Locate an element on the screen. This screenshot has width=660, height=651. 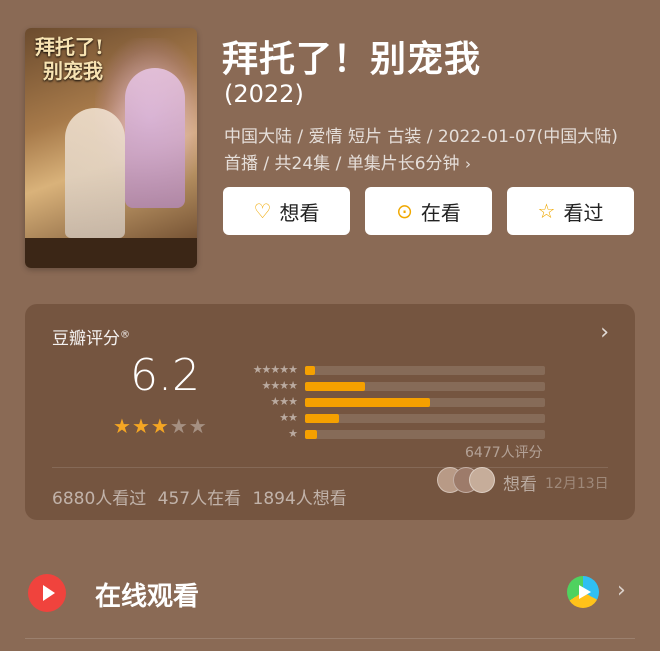
star-level-label: ★★ is located at coordinates (288, 417).